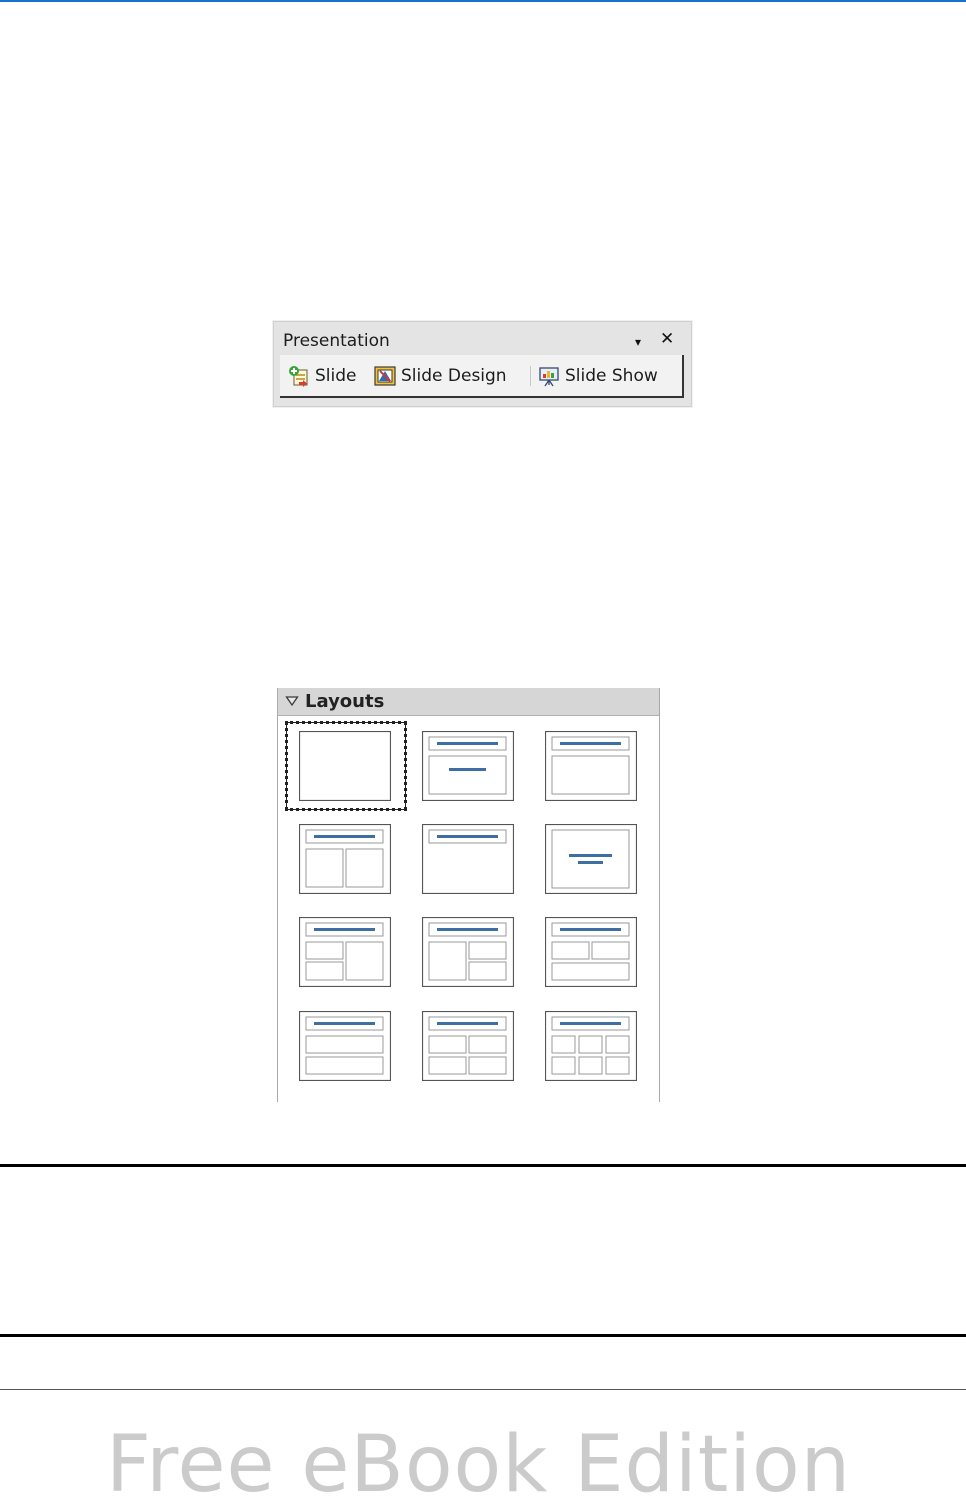 The width and height of the screenshot is (966, 1510). I want to click on layouts-header: Layouts, so click(468, 702).